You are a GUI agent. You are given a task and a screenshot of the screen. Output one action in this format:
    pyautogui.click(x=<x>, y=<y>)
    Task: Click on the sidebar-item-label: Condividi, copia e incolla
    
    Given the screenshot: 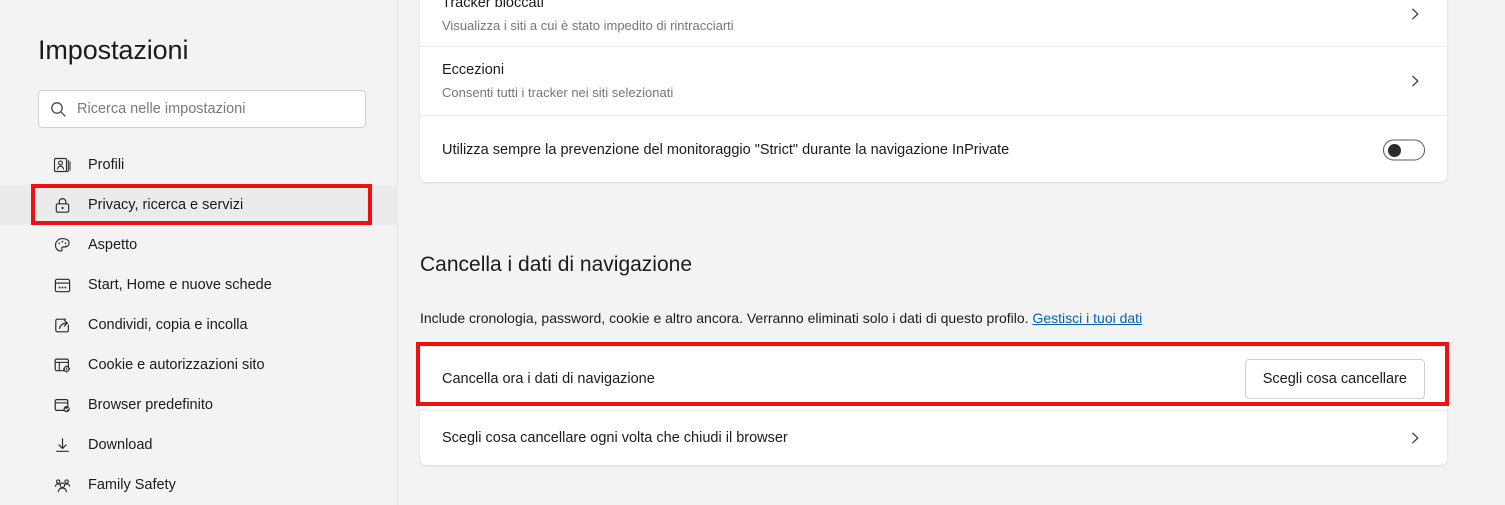 What is the action you would take?
    pyautogui.click(x=168, y=325)
    